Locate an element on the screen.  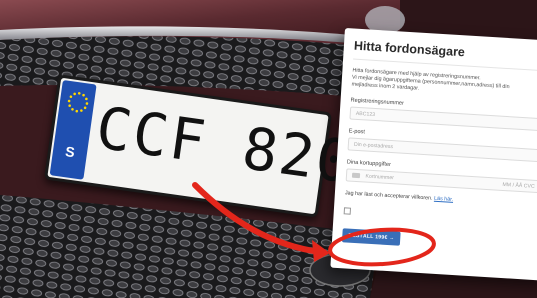
card-expiry-cvc: MM / ÅÅ CVC is located at coordinates (518, 185).